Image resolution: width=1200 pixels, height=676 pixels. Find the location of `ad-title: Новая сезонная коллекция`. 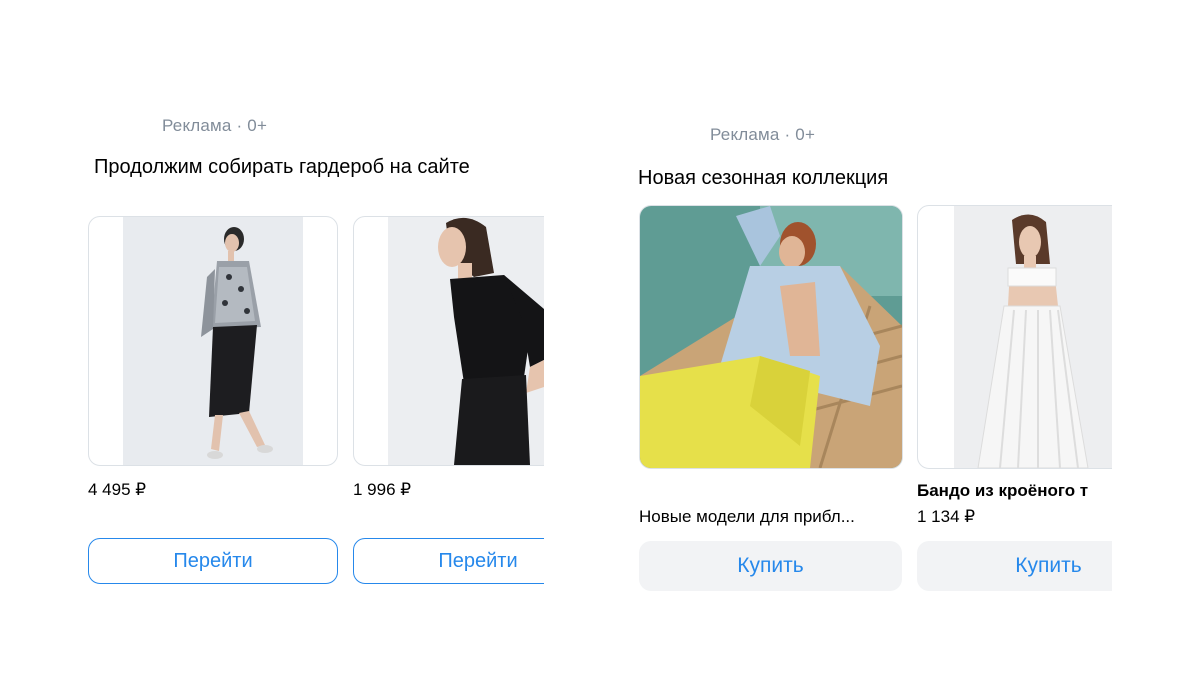

ad-title: Новая сезонная коллекция is located at coordinates (763, 178).